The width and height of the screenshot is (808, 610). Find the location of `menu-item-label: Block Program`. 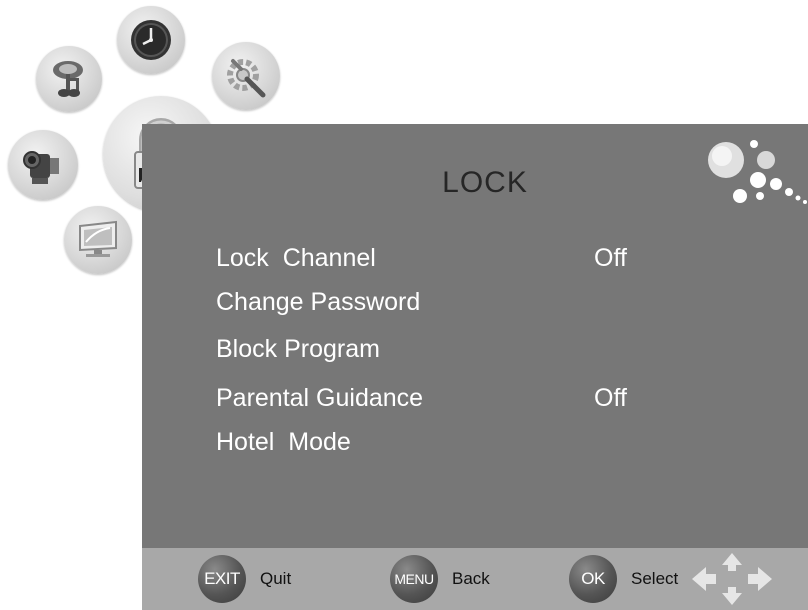

menu-item-label: Block Program is located at coordinates (298, 348).